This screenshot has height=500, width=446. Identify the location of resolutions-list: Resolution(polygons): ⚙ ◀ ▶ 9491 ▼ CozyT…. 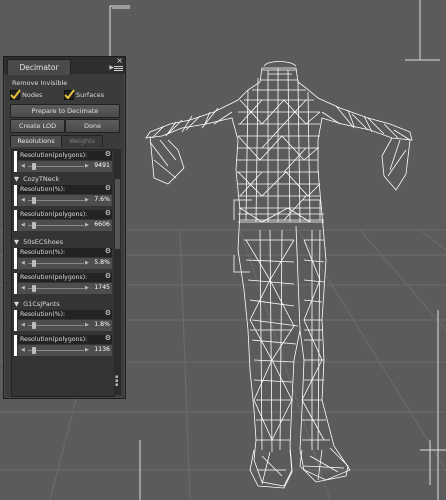
(63, 273).